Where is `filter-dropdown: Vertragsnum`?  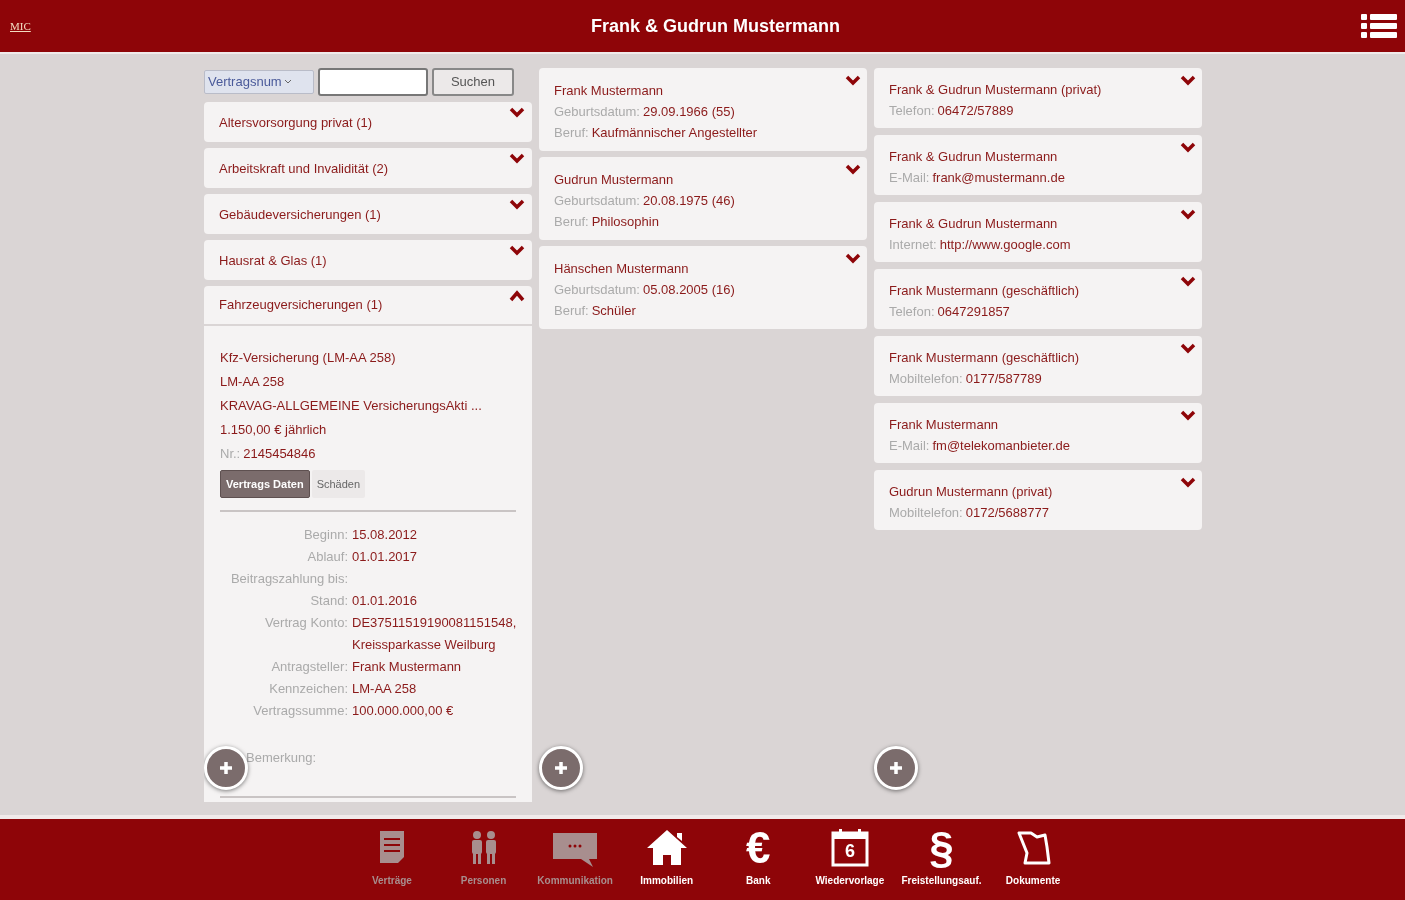 filter-dropdown: Vertragsnum is located at coordinates (259, 82).